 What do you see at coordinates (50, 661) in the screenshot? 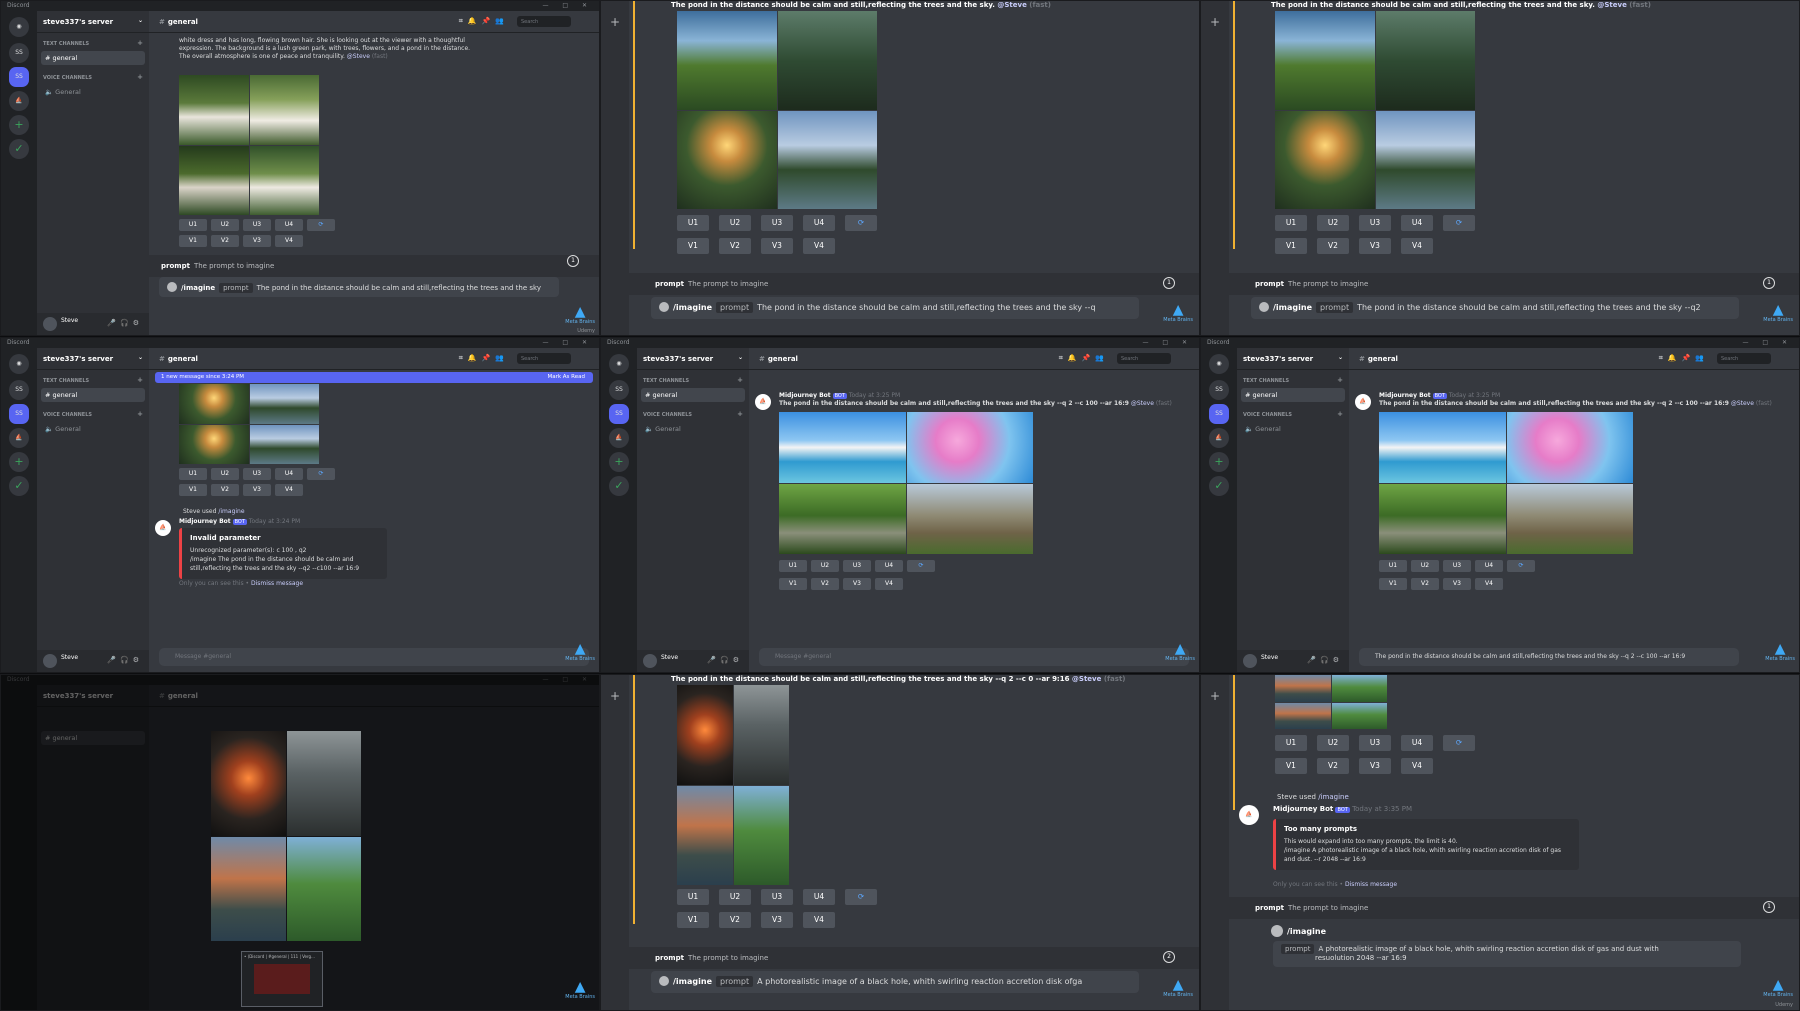
I see `avatar` at bounding box center [50, 661].